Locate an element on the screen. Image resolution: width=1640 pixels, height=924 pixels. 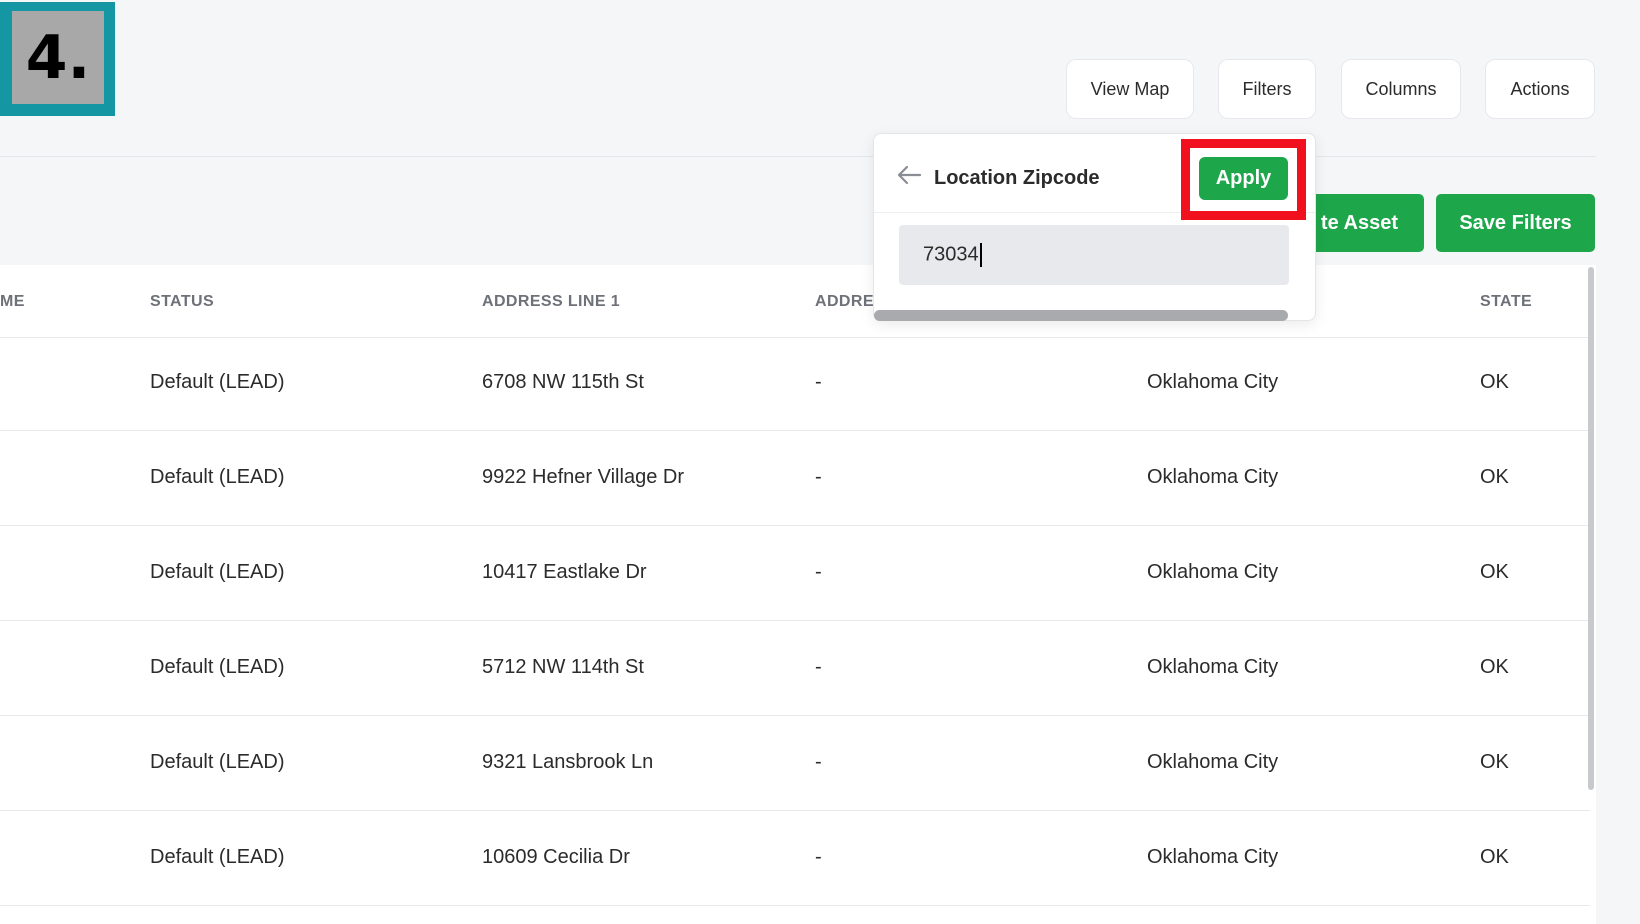
cell-address-line-1: 5712 NW 114th St is located at coordinates (563, 667).